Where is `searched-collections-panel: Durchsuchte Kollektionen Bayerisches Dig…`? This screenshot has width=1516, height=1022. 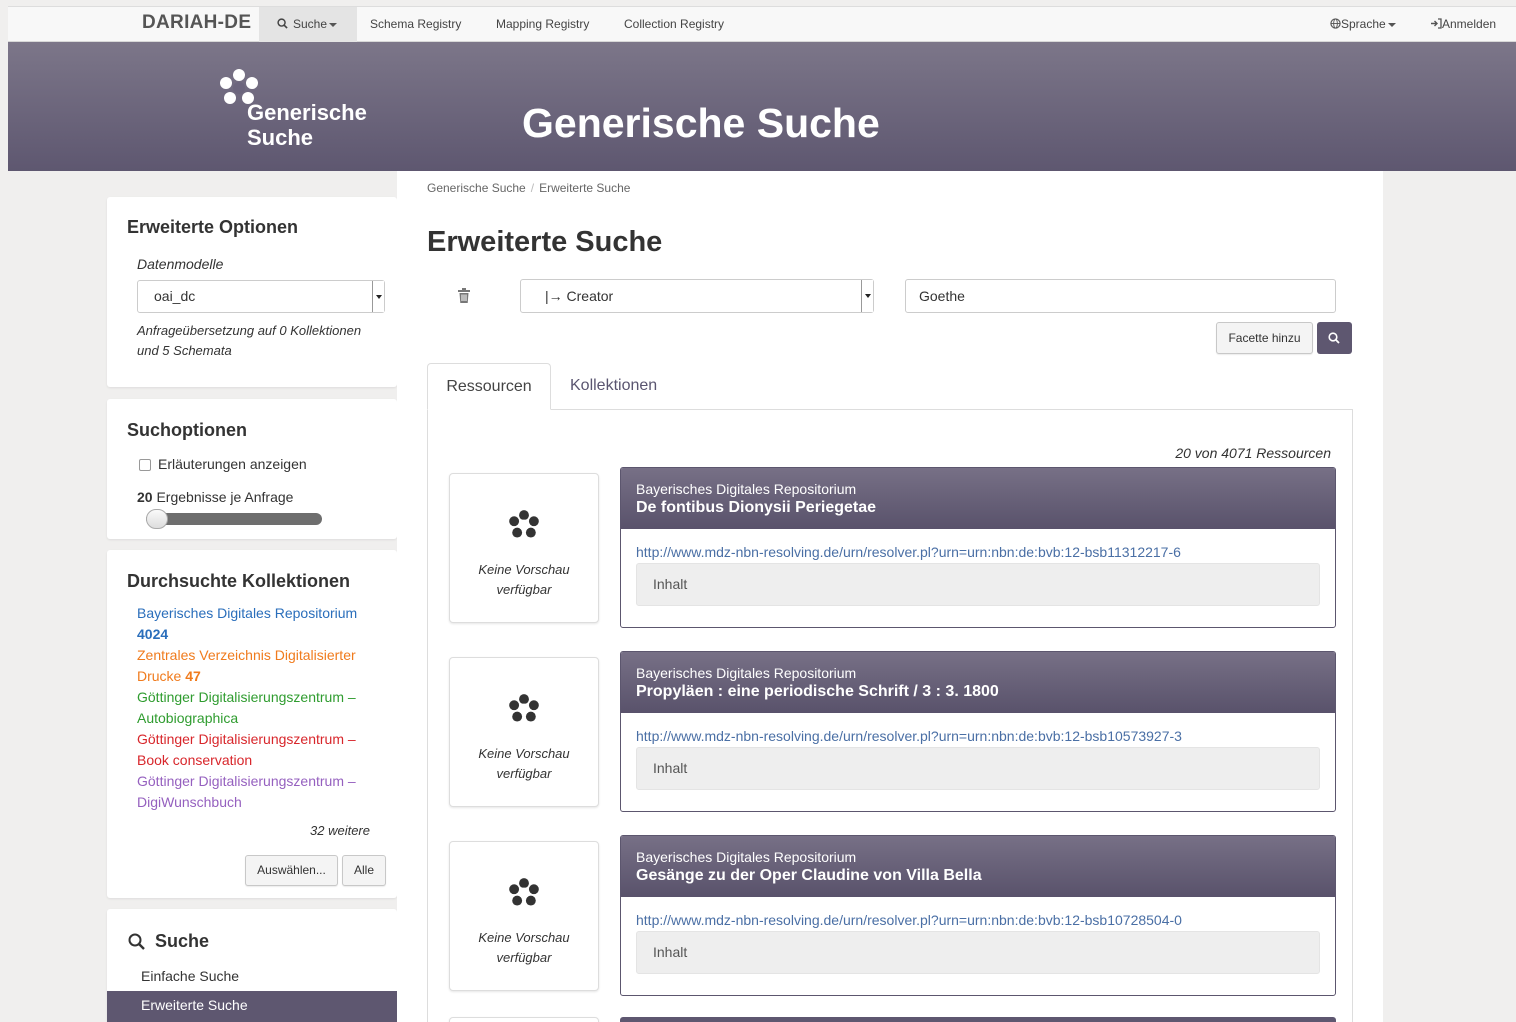
searched-collections-panel: Durchsuchte Kollektionen Bayerisches Dig… is located at coordinates (252, 724).